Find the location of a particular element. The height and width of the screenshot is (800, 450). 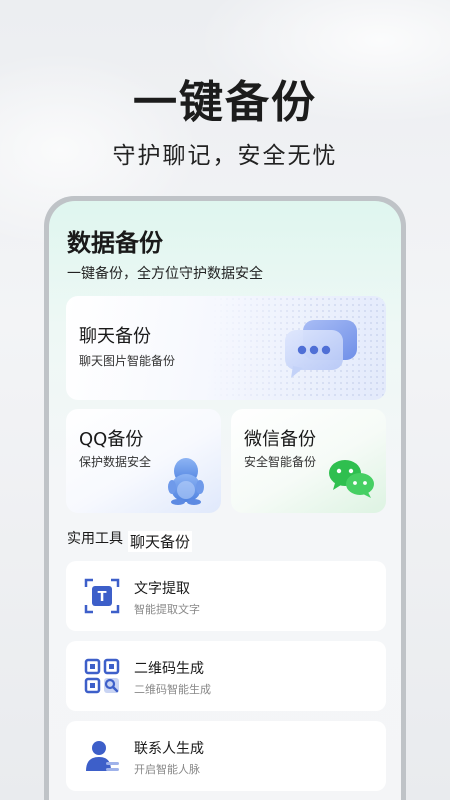

page-subtitle: 一键备份，全方位守护数据安全 is located at coordinates (165, 274).